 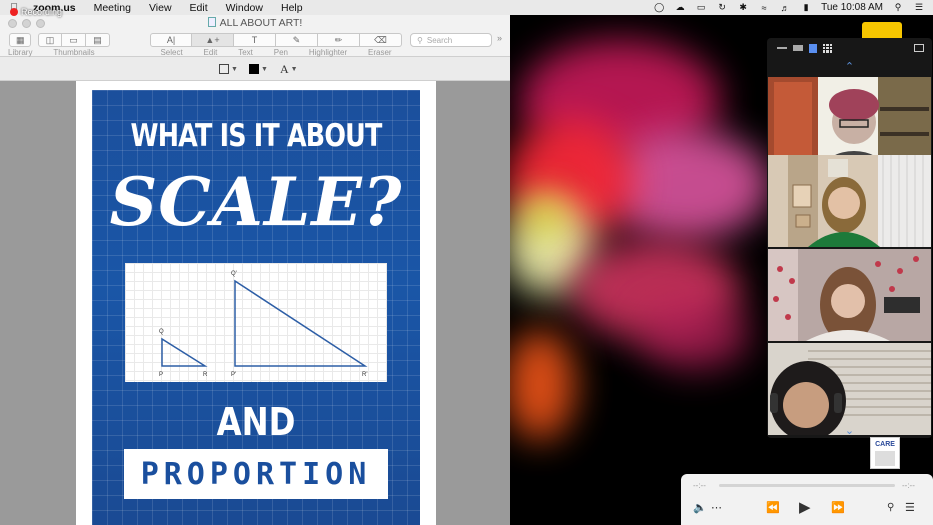 I want to click on similar-triangles-diagram: Q P R Q' P' R', so click(x=256, y=322).